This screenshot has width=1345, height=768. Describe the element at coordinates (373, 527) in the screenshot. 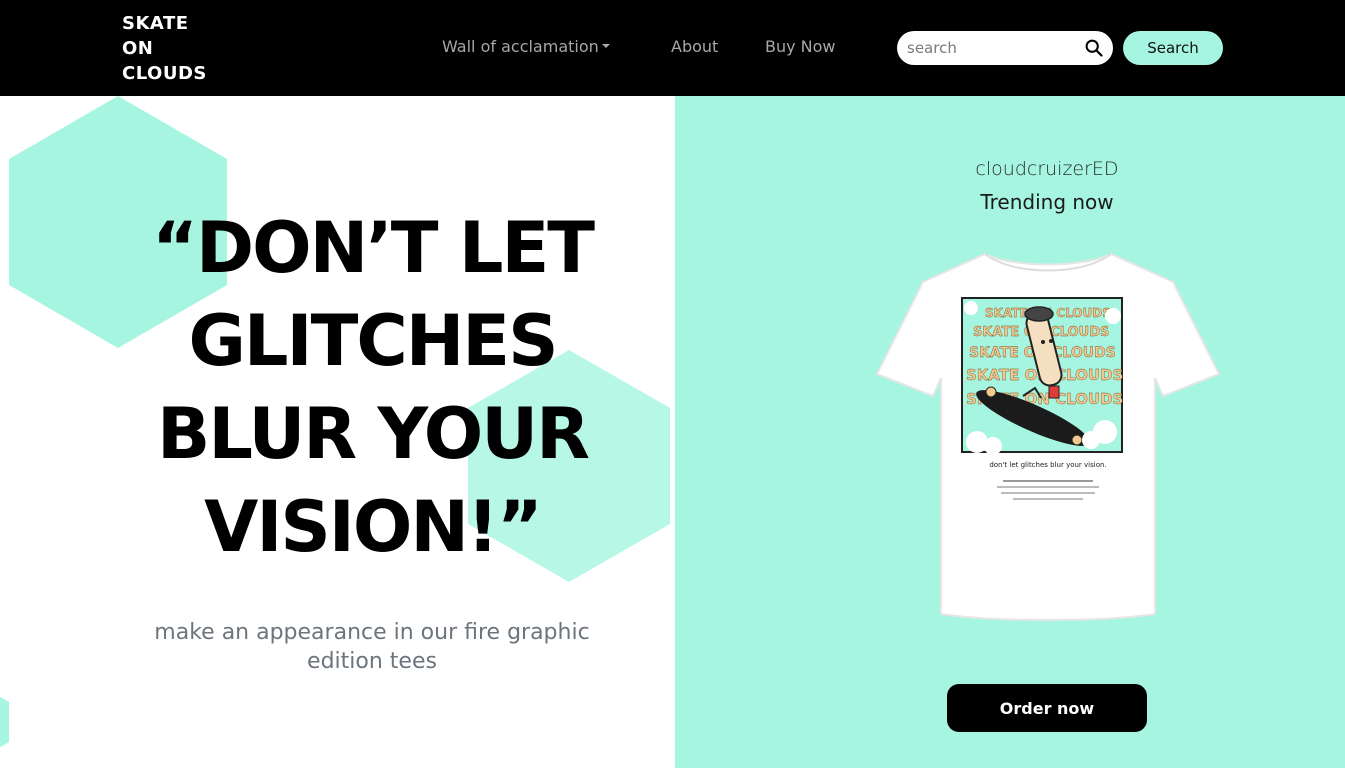

I see `hero-quote-line-4: VISION!”` at that location.